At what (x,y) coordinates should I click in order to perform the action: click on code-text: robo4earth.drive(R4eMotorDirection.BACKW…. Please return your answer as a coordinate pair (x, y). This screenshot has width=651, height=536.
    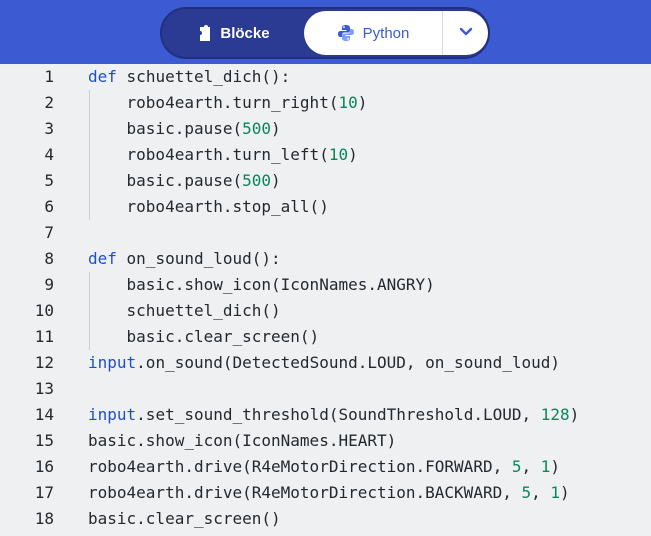
    Looking at the image, I should click on (329, 493).